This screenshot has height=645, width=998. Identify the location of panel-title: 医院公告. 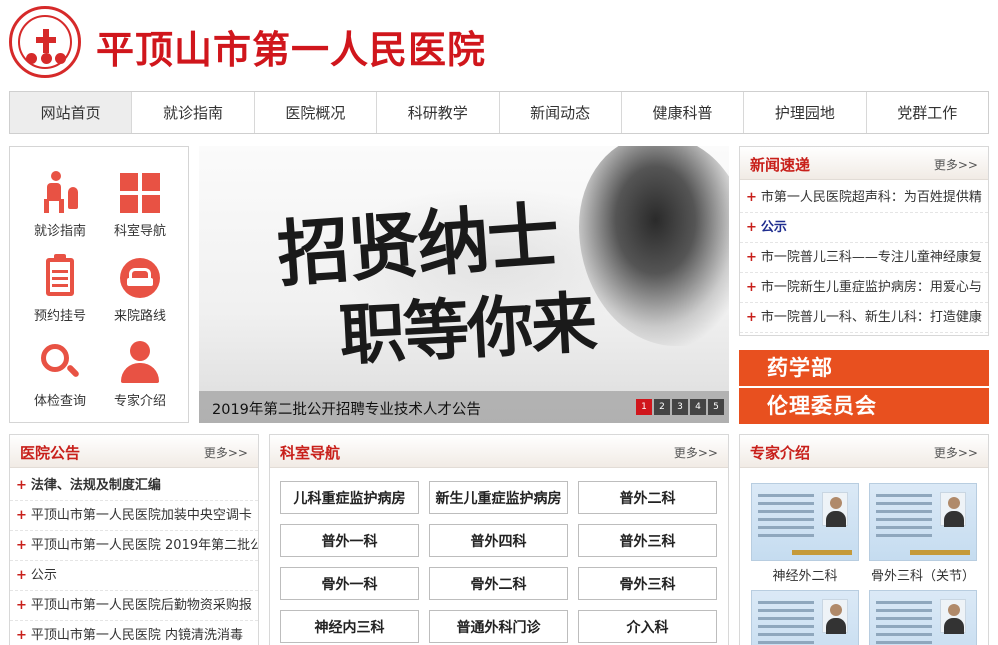
(50, 453).